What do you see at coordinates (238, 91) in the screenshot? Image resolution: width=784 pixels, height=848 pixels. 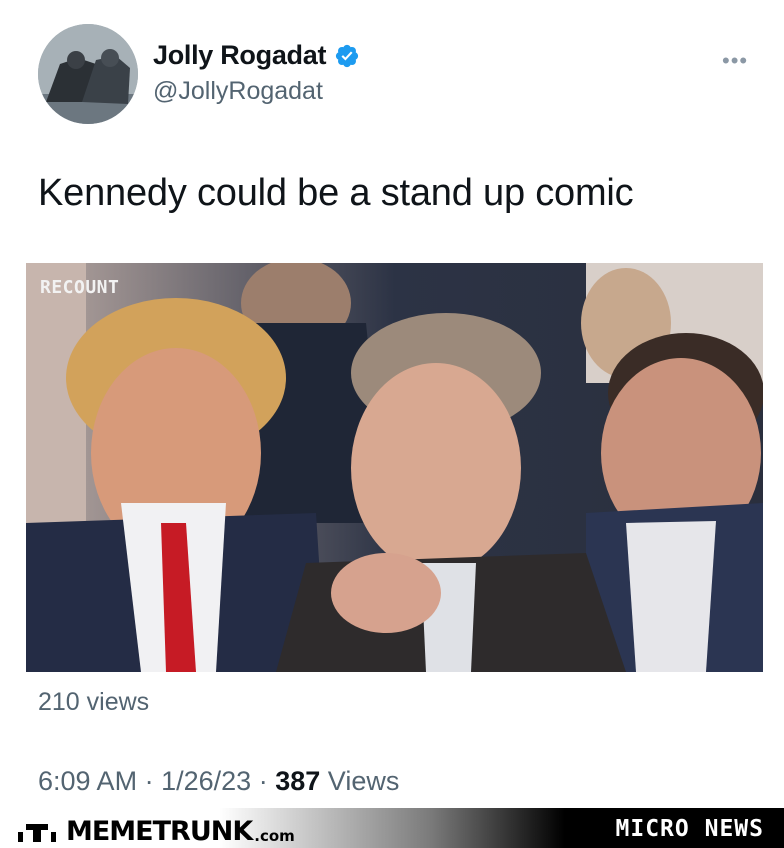 I see `user-handle: @JollyRogadat` at bounding box center [238, 91].